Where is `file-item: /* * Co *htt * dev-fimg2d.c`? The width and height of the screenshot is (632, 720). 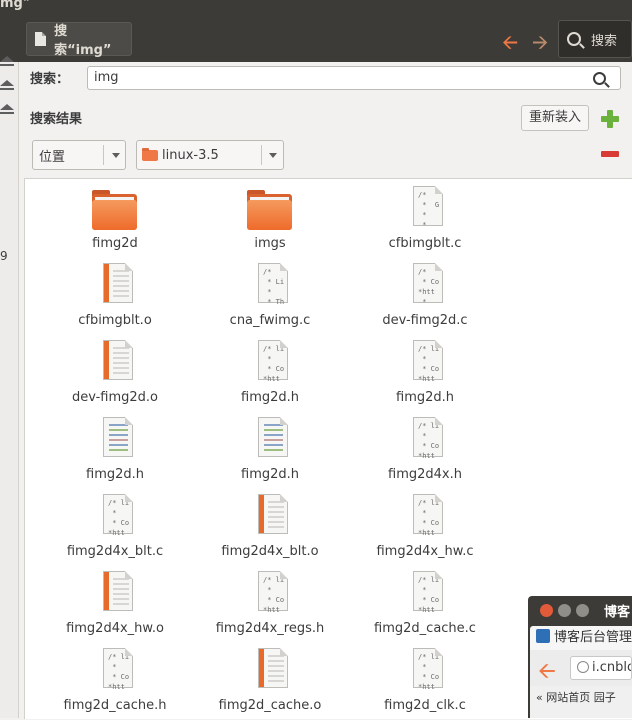
file-item: /* * Co *htt * dev-fimg2d.c is located at coordinates (425, 299).